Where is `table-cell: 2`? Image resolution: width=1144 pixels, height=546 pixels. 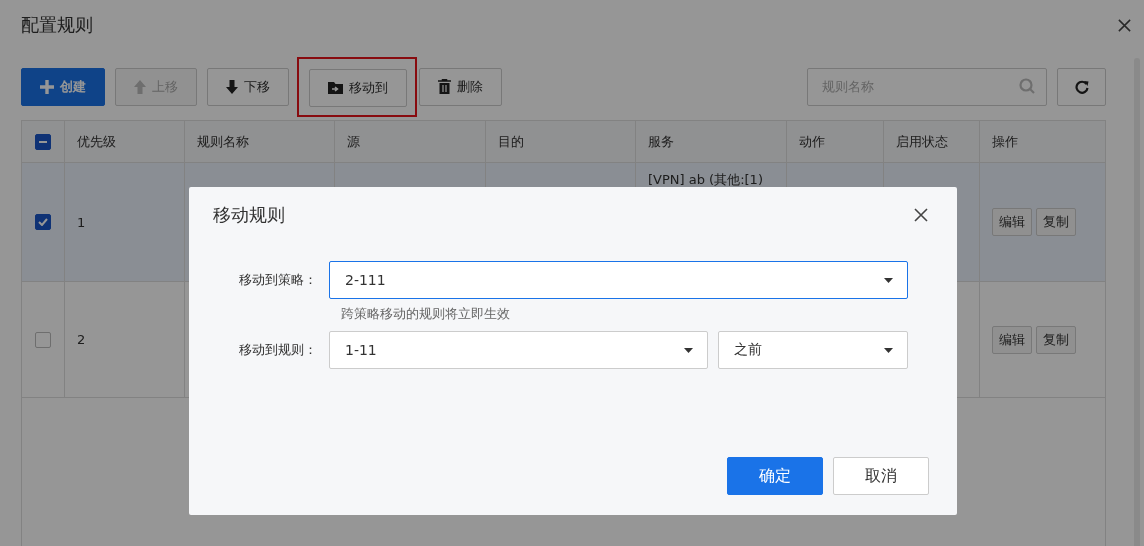 table-cell: 2 is located at coordinates (81, 339).